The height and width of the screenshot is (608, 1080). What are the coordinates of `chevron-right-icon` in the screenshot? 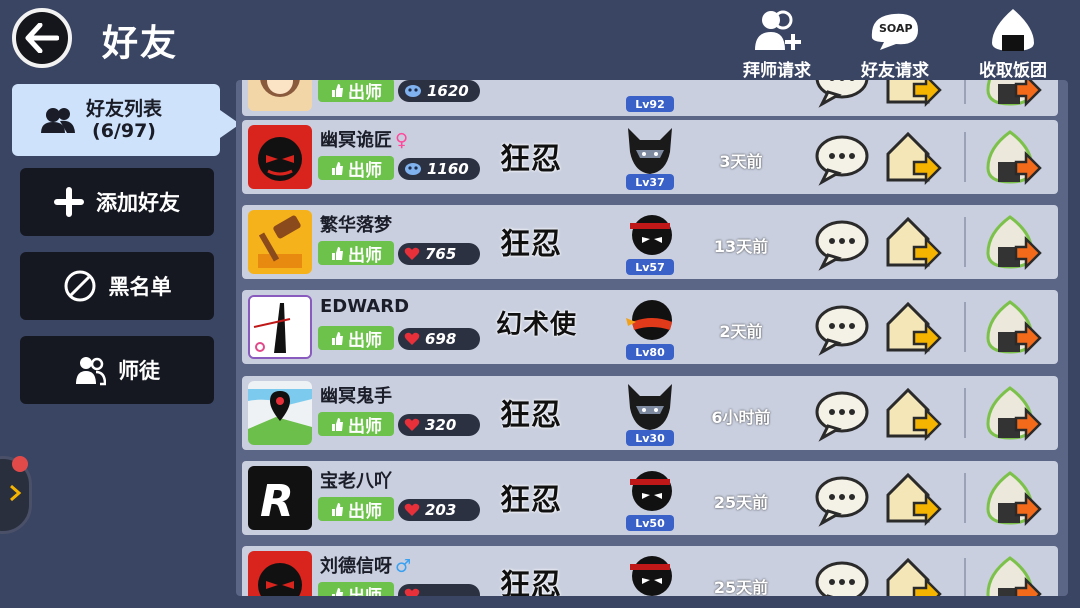 It's located at (16, 493).